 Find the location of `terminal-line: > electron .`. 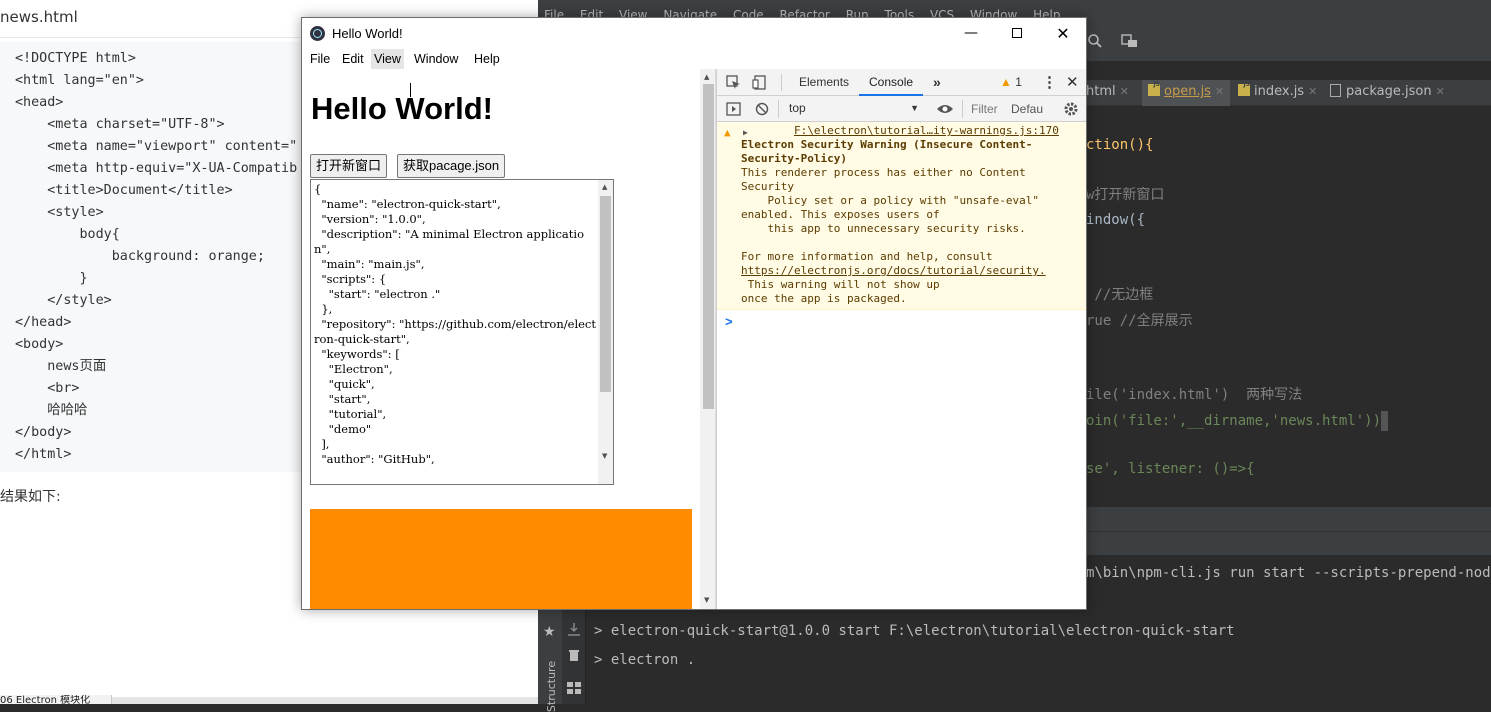

terminal-line: > electron . is located at coordinates (645, 660).